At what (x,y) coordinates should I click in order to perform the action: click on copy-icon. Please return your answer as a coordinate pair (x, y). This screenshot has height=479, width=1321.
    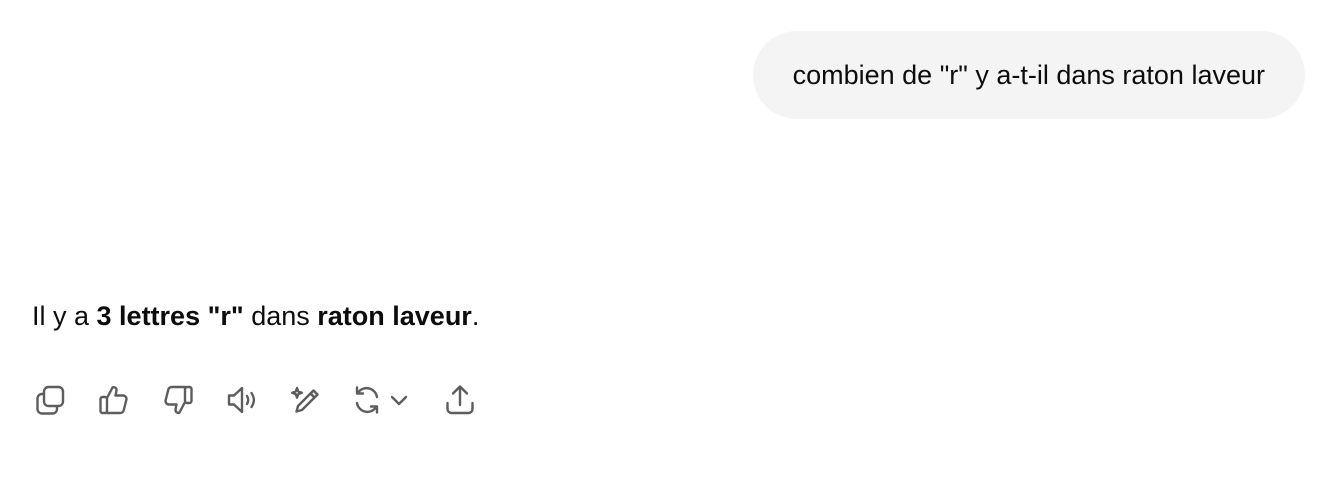
    Looking at the image, I should click on (50, 400).